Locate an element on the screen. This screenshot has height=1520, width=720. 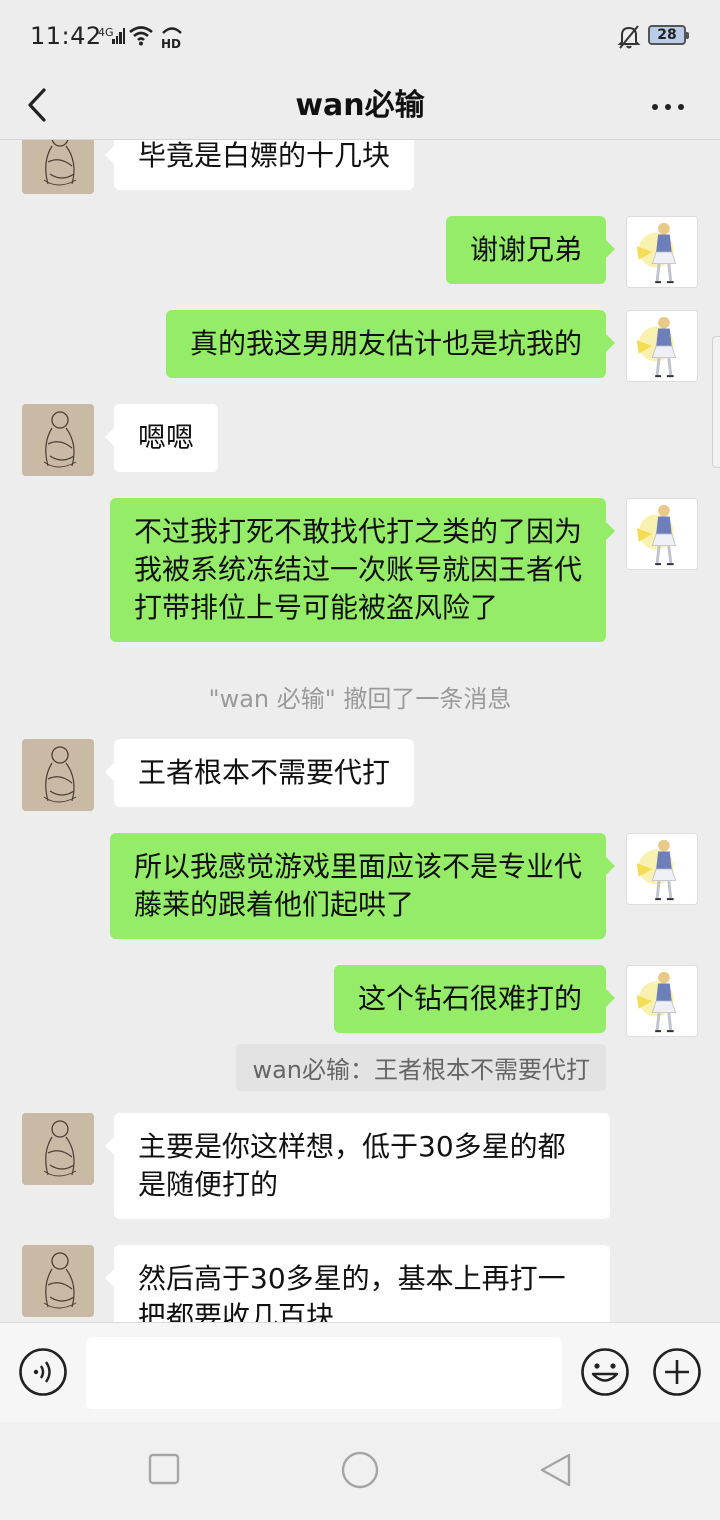
mute-bell-icon is located at coordinates (629, 37).